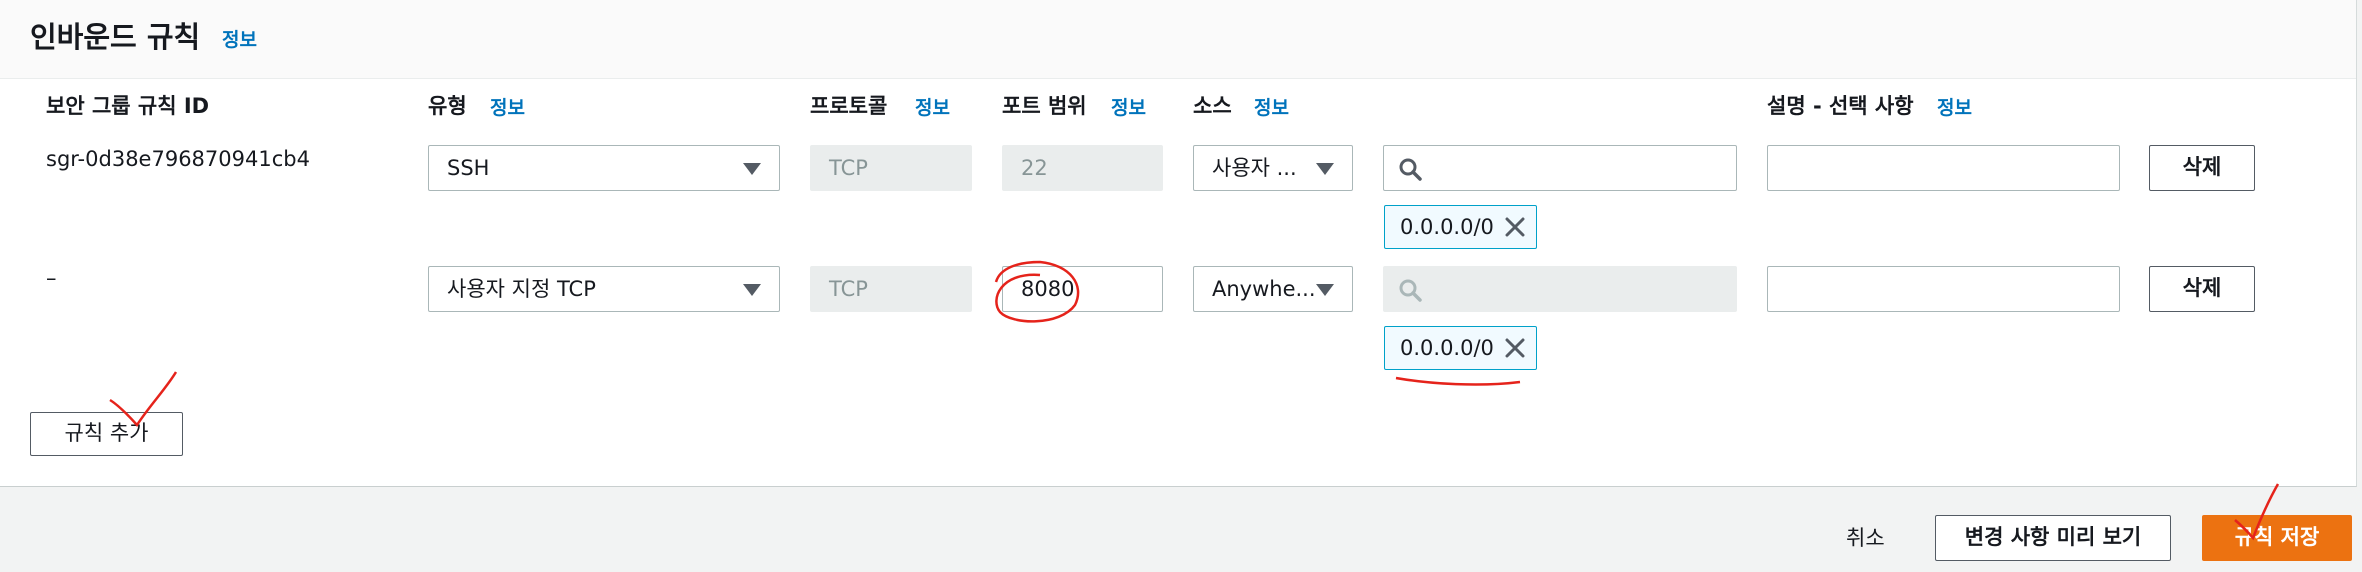  I want to click on port-value: 22, so click(1034, 168).